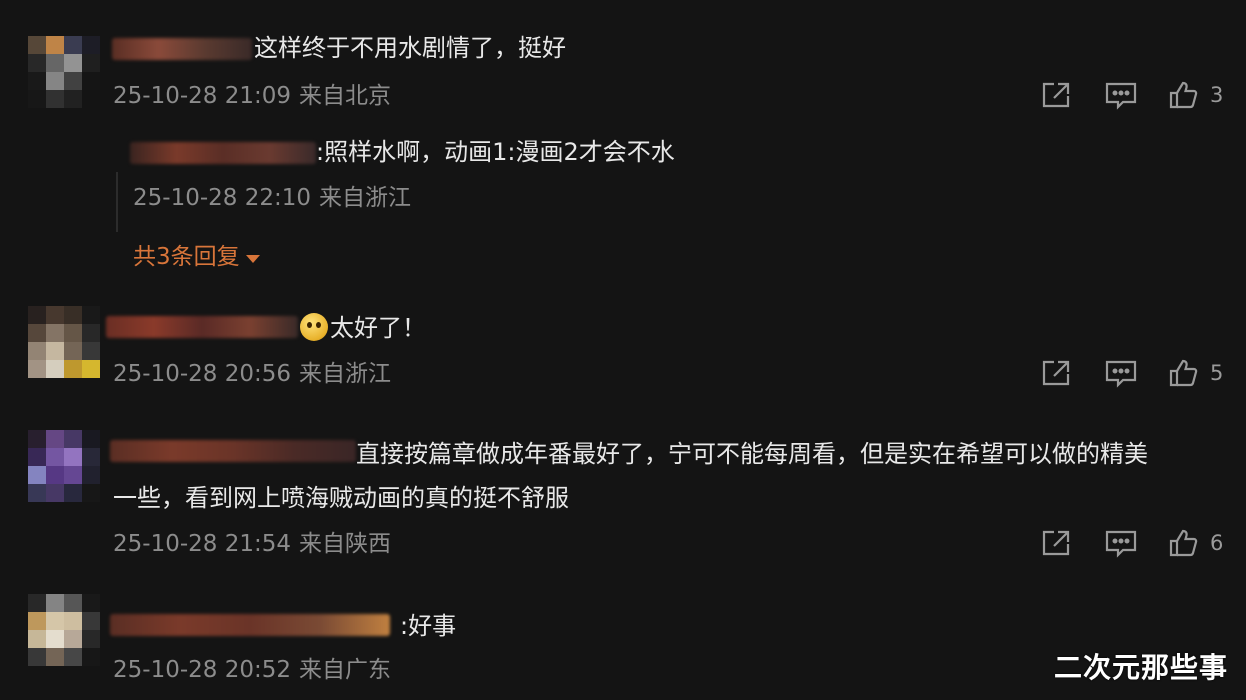 This screenshot has height=700, width=1246. I want to click on comment-text: :好事, so click(428, 626).